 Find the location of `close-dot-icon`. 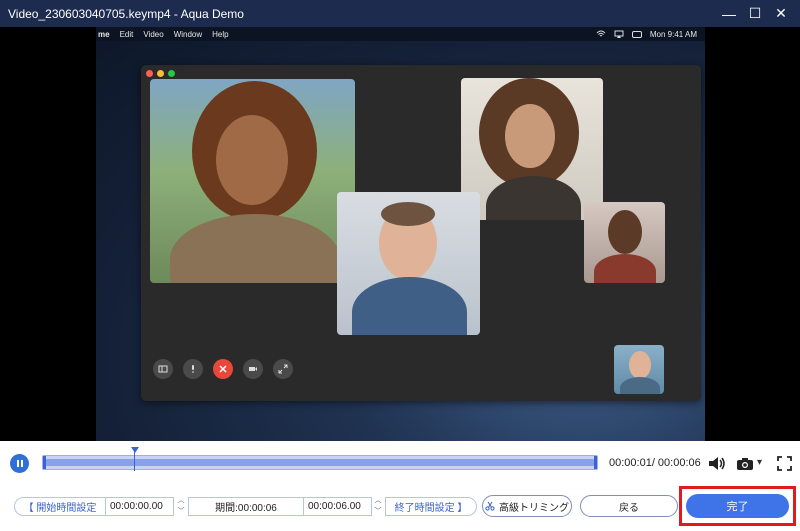

close-dot-icon is located at coordinates (149, 73).